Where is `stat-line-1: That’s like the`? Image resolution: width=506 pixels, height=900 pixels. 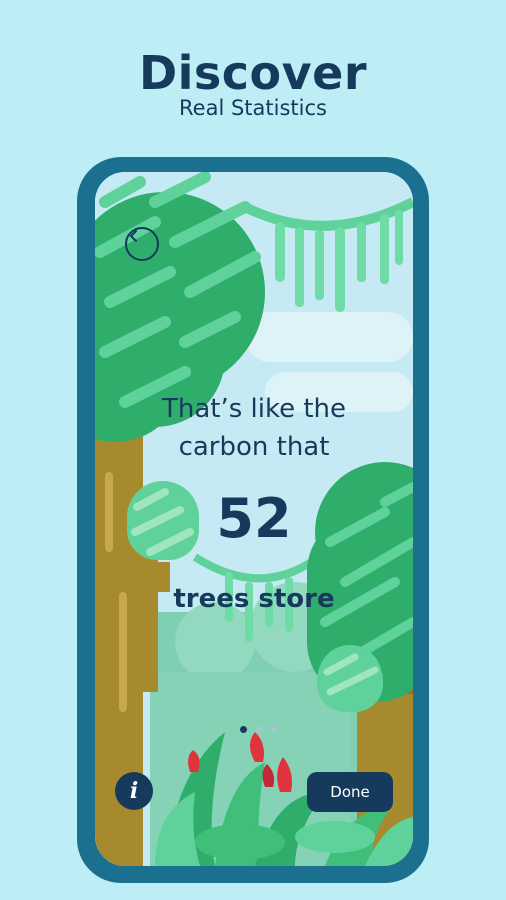 stat-line-1: That’s like the is located at coordinates (254, 409).